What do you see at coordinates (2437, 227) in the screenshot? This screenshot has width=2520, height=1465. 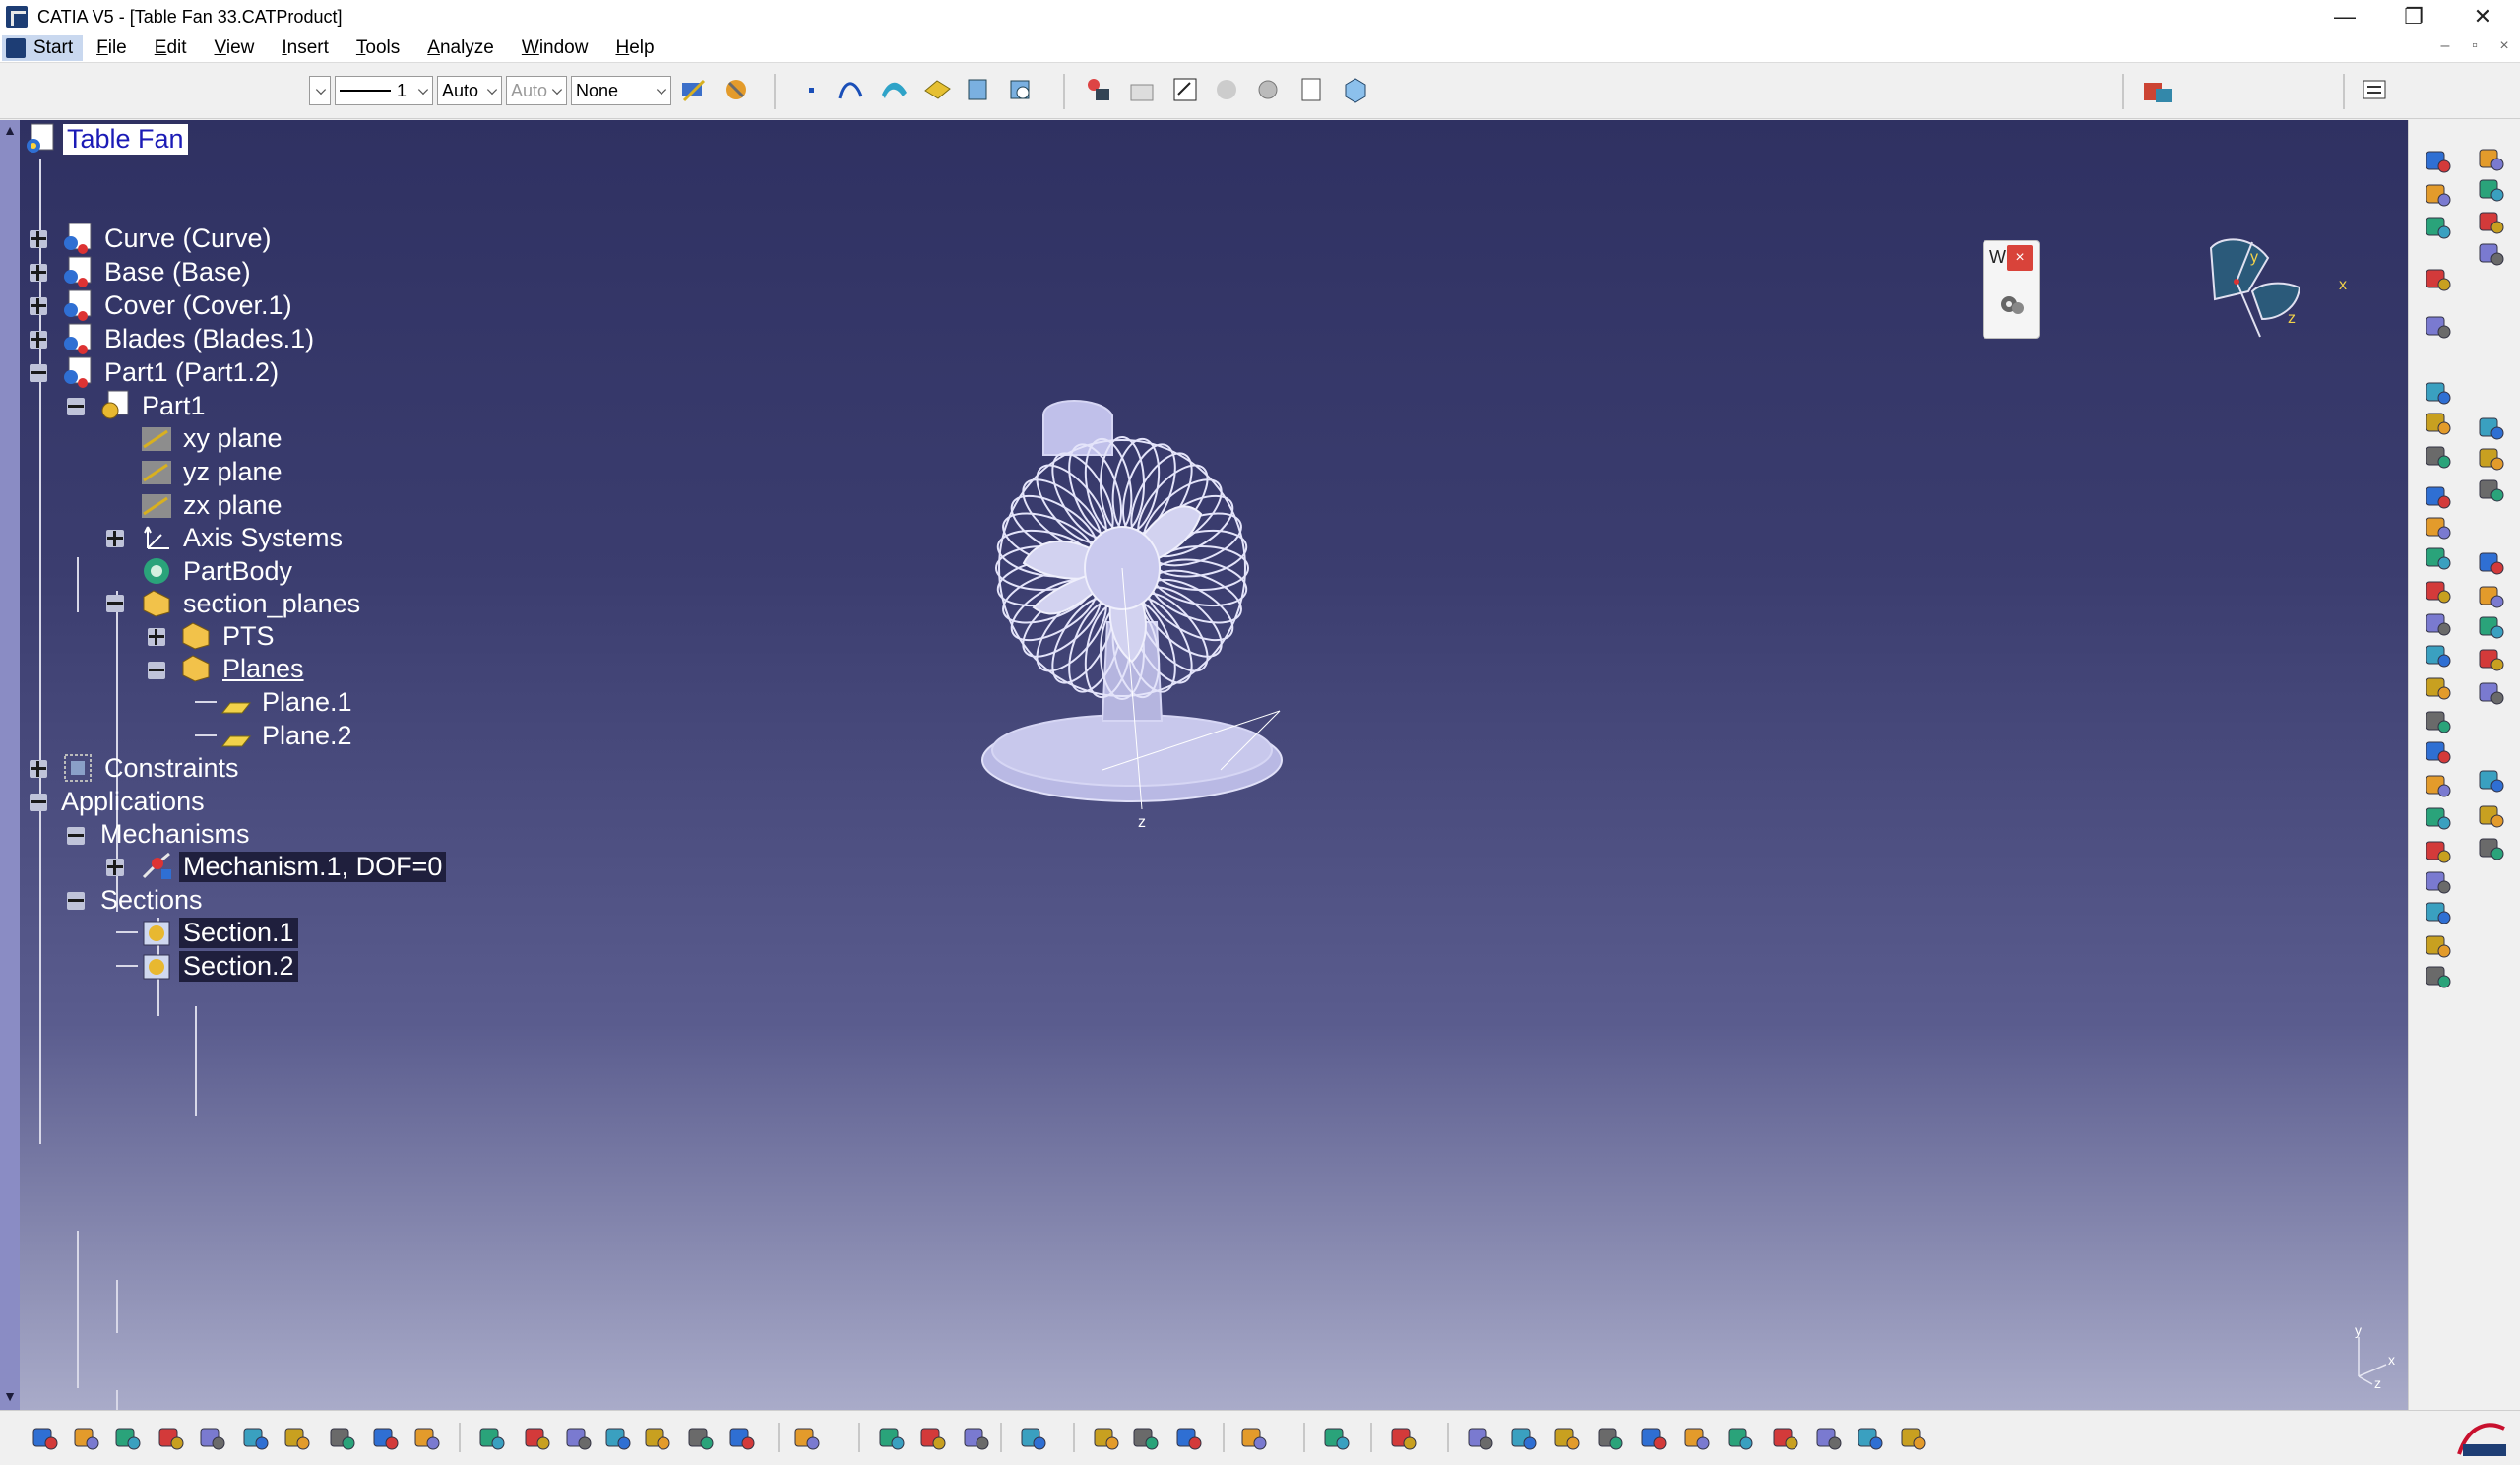 I see `component-icon` at bounding box center [2437, 227].